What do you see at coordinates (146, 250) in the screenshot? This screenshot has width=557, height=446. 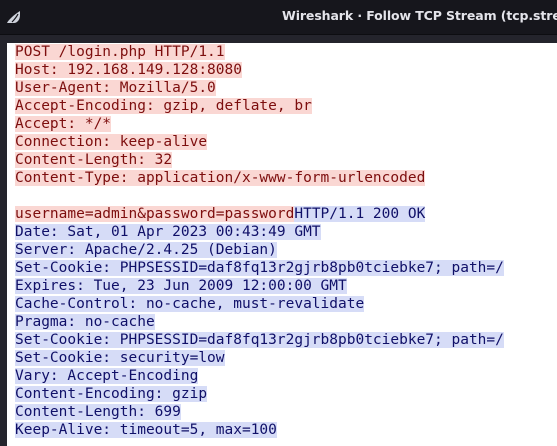 I see `server-header-line: Server: Apache/2.4.25 (Debian)` at bounding box center [146, 250].